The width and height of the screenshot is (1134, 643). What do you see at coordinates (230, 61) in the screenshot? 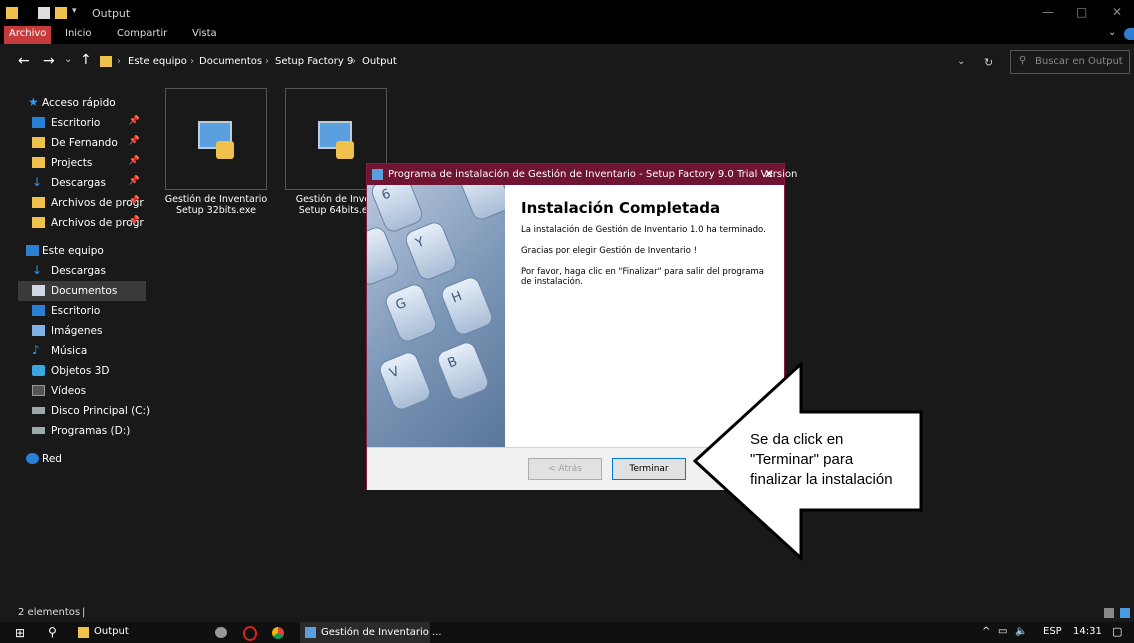
I see `breadcrumb-documentos: Documentos` at bounding box center [230, 61].